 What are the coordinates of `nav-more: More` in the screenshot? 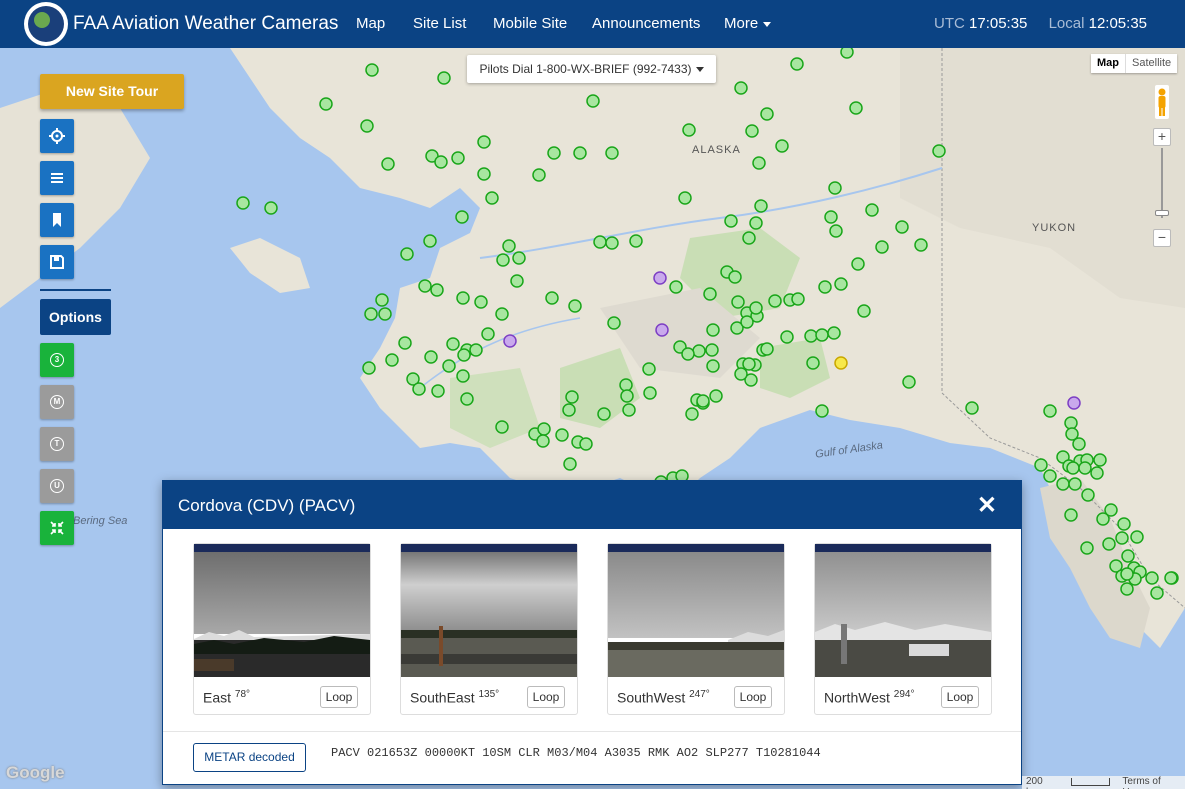 It's located at (748, 23).